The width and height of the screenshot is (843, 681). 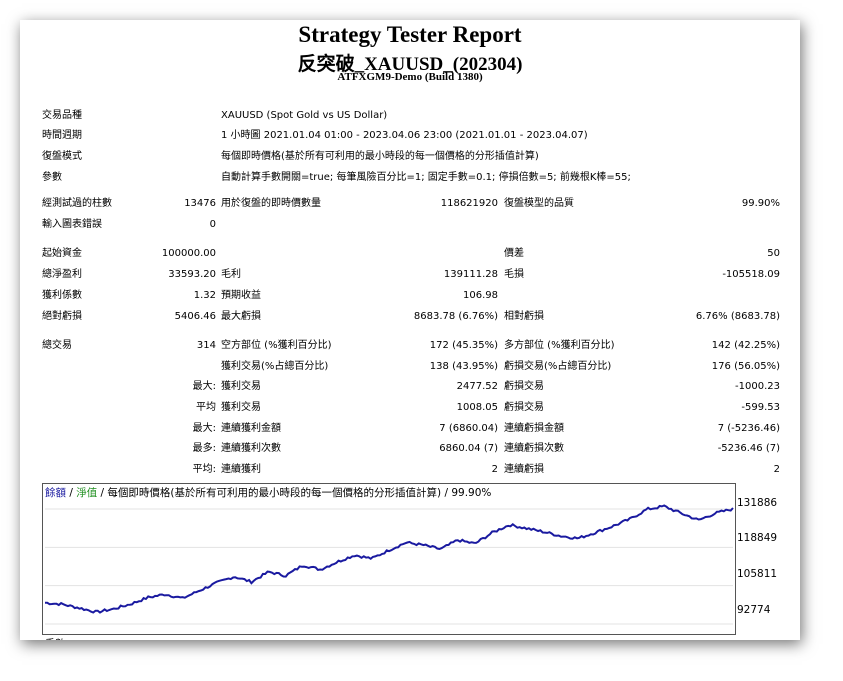 I want to click on cons-win-count-label: 連續獲利次數, so click(x=251, y=448).